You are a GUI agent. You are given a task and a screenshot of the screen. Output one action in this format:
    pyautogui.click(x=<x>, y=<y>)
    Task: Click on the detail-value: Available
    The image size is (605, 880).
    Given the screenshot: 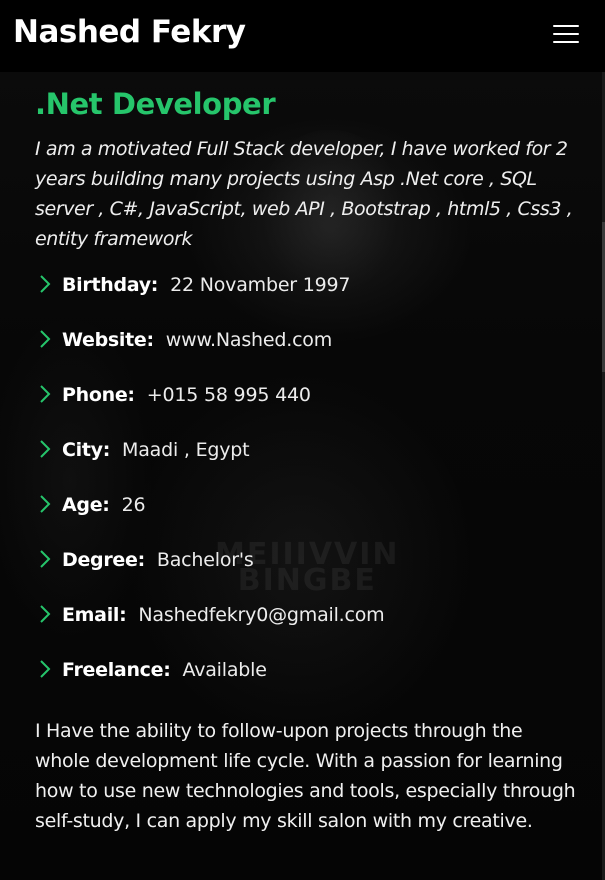 What is the action you would take?
    pyautogui.click(x=224, y=670)
    